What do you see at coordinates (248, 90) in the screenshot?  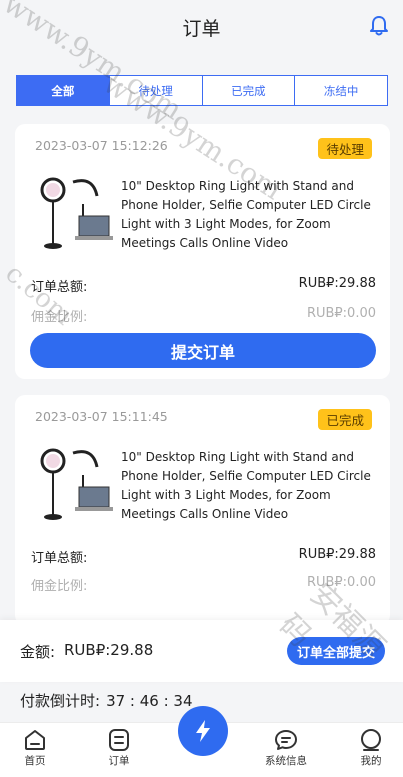 I see `tab-completed: 已完成` at bounding box center [248, 90].